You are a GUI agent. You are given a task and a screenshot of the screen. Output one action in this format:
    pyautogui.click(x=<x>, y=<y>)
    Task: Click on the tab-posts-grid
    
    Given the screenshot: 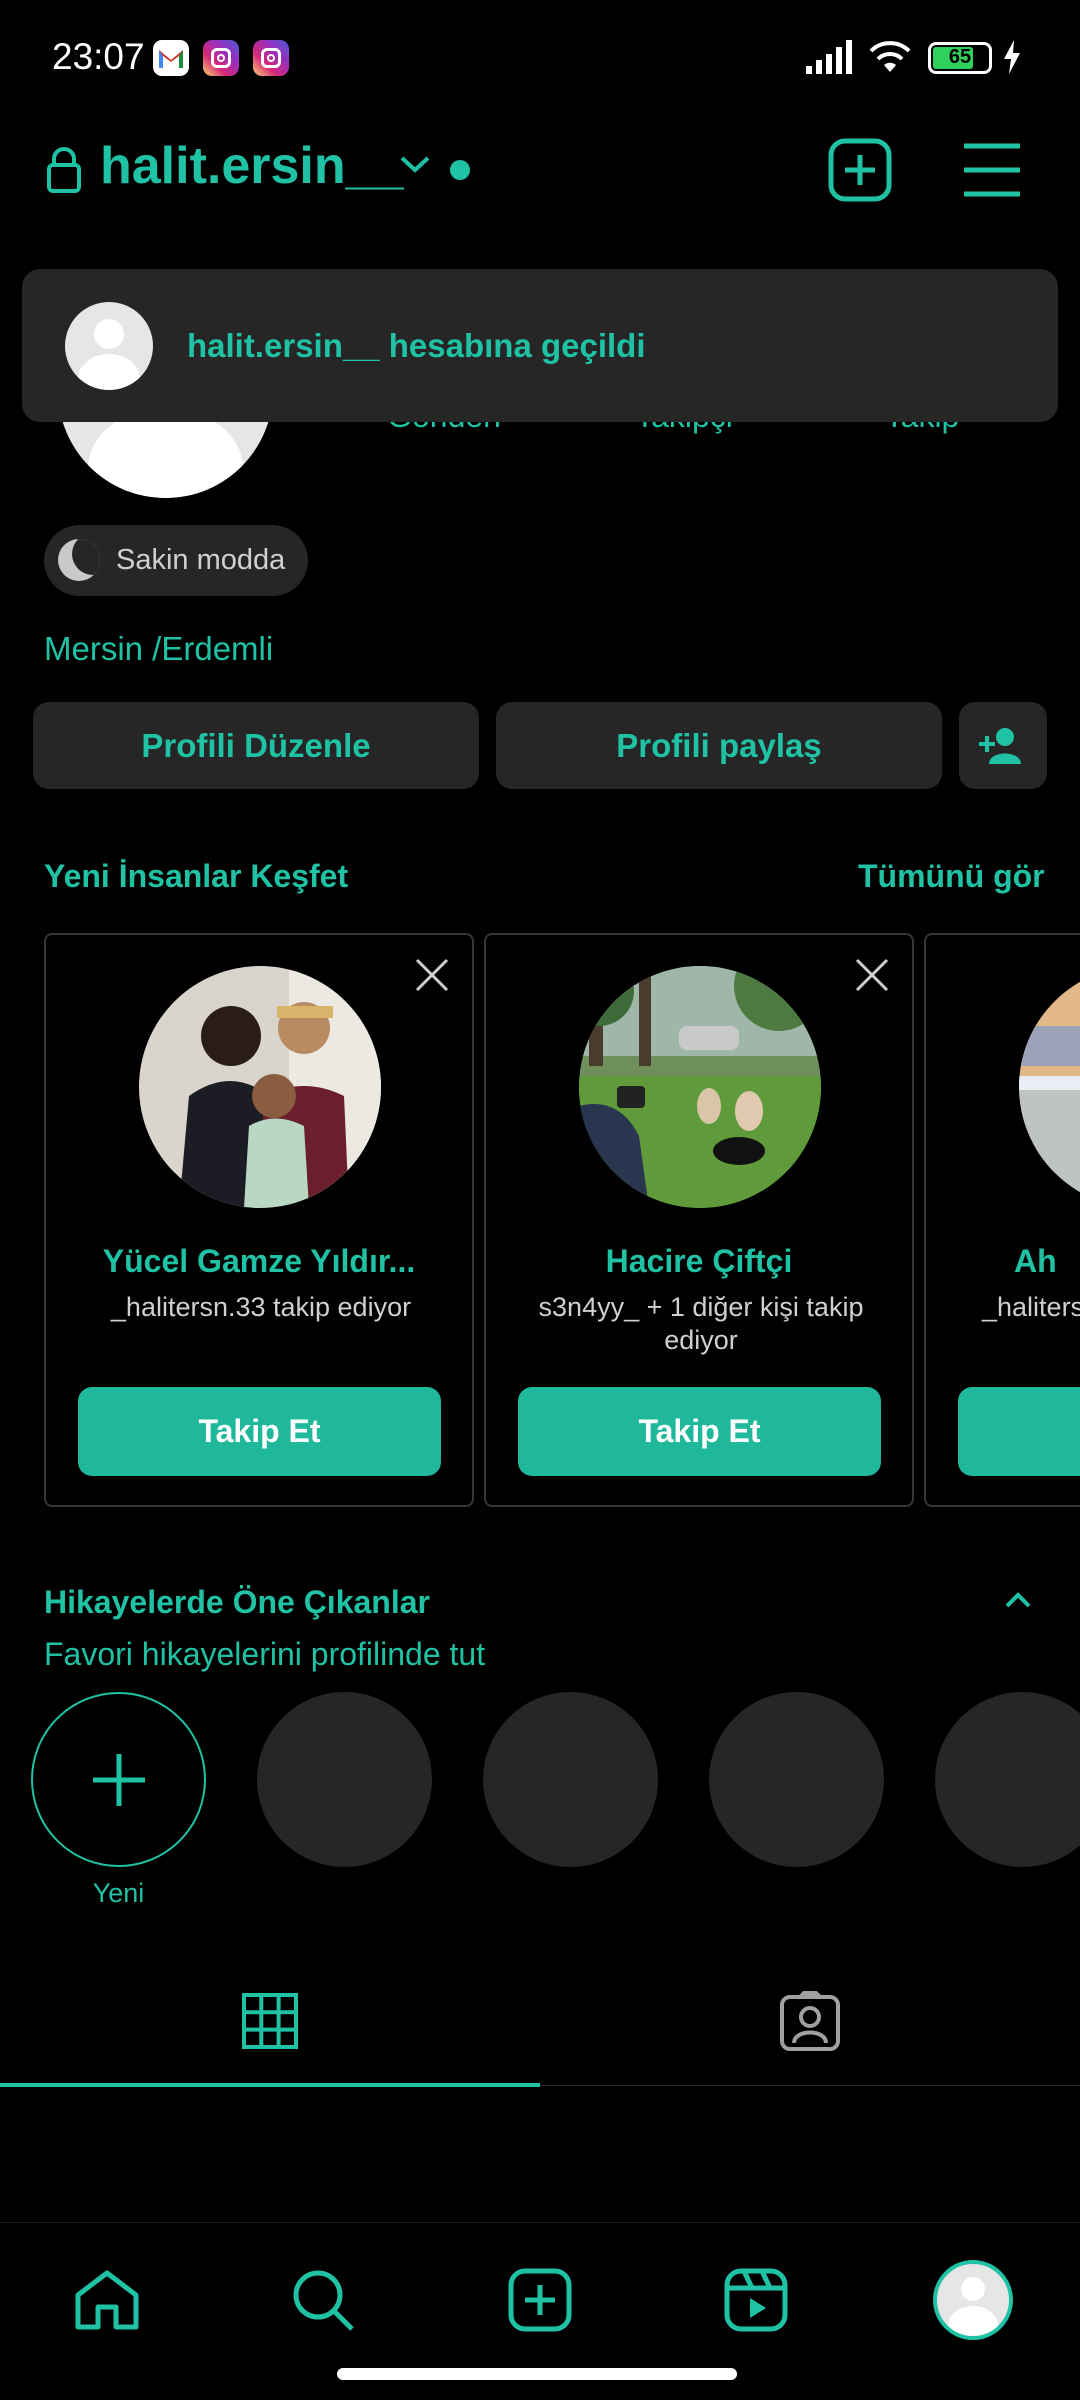 What is the action you would take?
    pyautogui.click(x=270, y=2031)
    